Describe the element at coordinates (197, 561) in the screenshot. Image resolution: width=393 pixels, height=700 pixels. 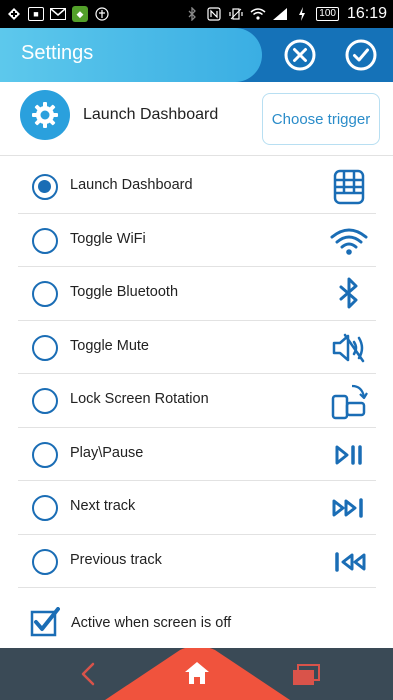
I see `option-previous-track: Previous track` at that location.